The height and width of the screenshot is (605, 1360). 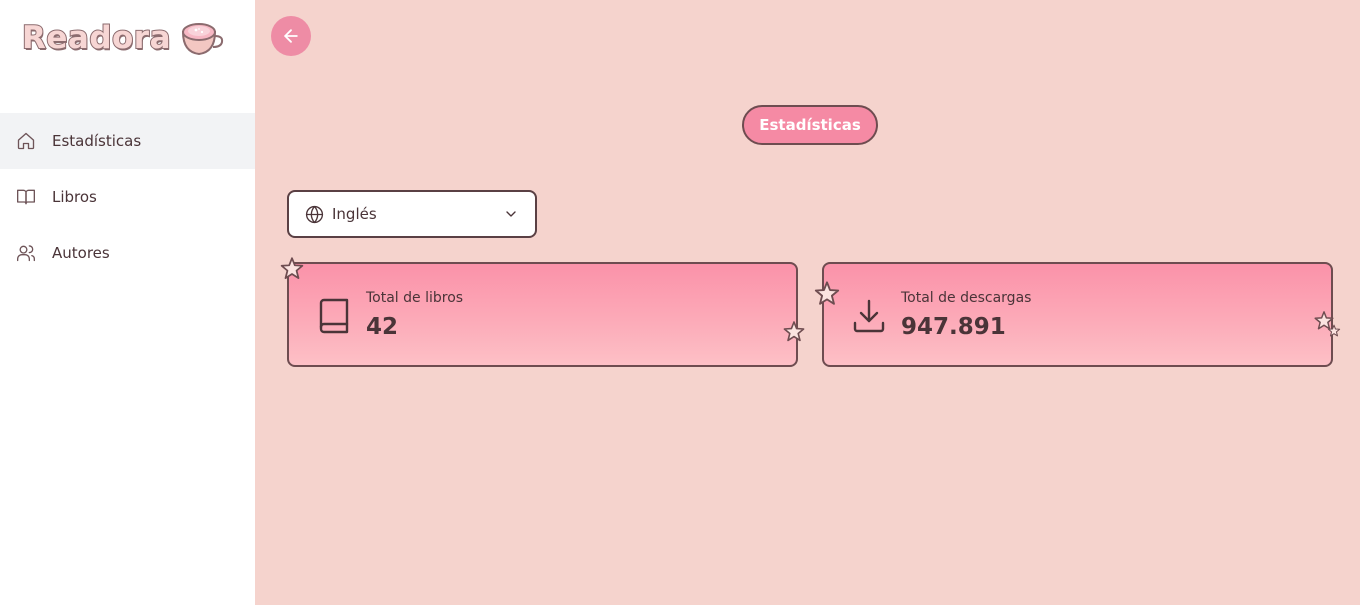 I want to click on teacup-icon, so click(x=203, y=39).